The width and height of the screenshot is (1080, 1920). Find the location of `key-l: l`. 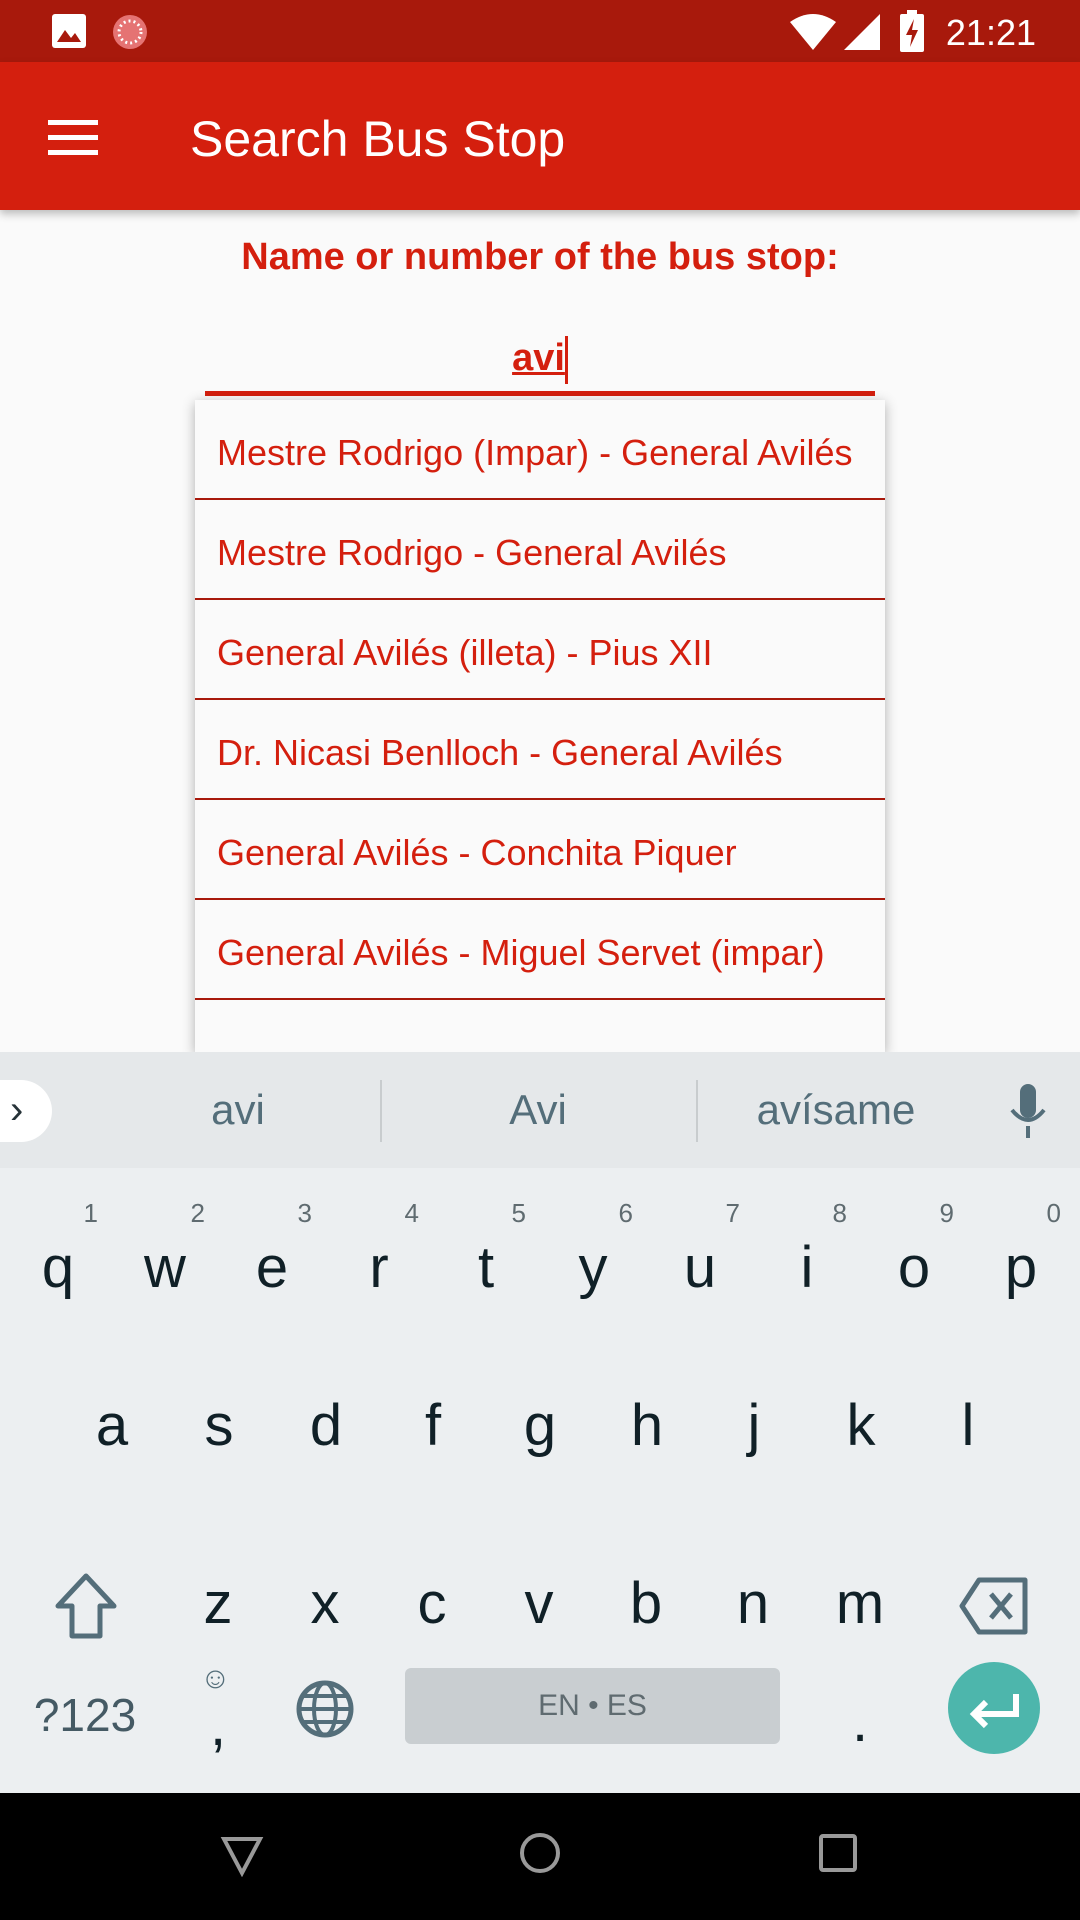

key-l: l is located at coordinates (968, 1422).